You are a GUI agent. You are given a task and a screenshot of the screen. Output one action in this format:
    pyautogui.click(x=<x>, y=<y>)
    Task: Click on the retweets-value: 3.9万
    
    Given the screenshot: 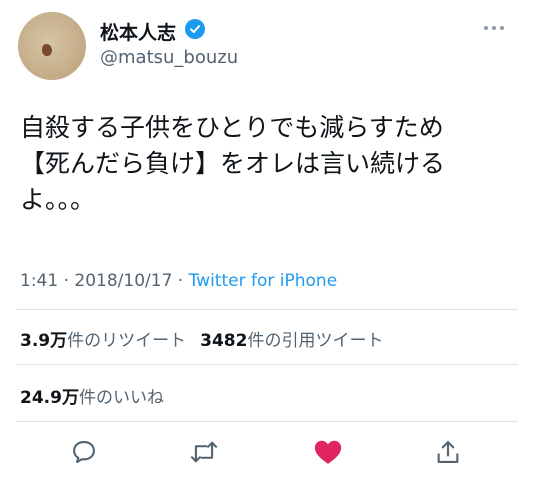 What is the action you would take?
    pyautogui.click(x=44, y=341)
    